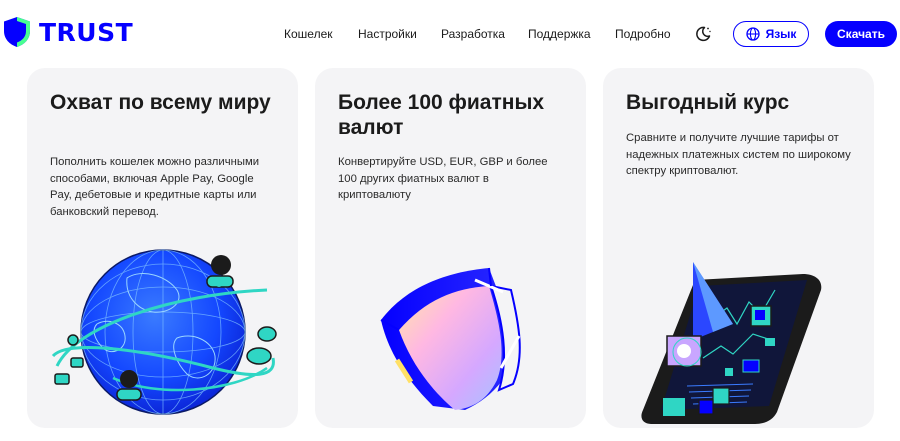  What do you see at coordinates (781, 34) in the screenshot?
I see `language-label: Язык` at bounding box center [781, 34].